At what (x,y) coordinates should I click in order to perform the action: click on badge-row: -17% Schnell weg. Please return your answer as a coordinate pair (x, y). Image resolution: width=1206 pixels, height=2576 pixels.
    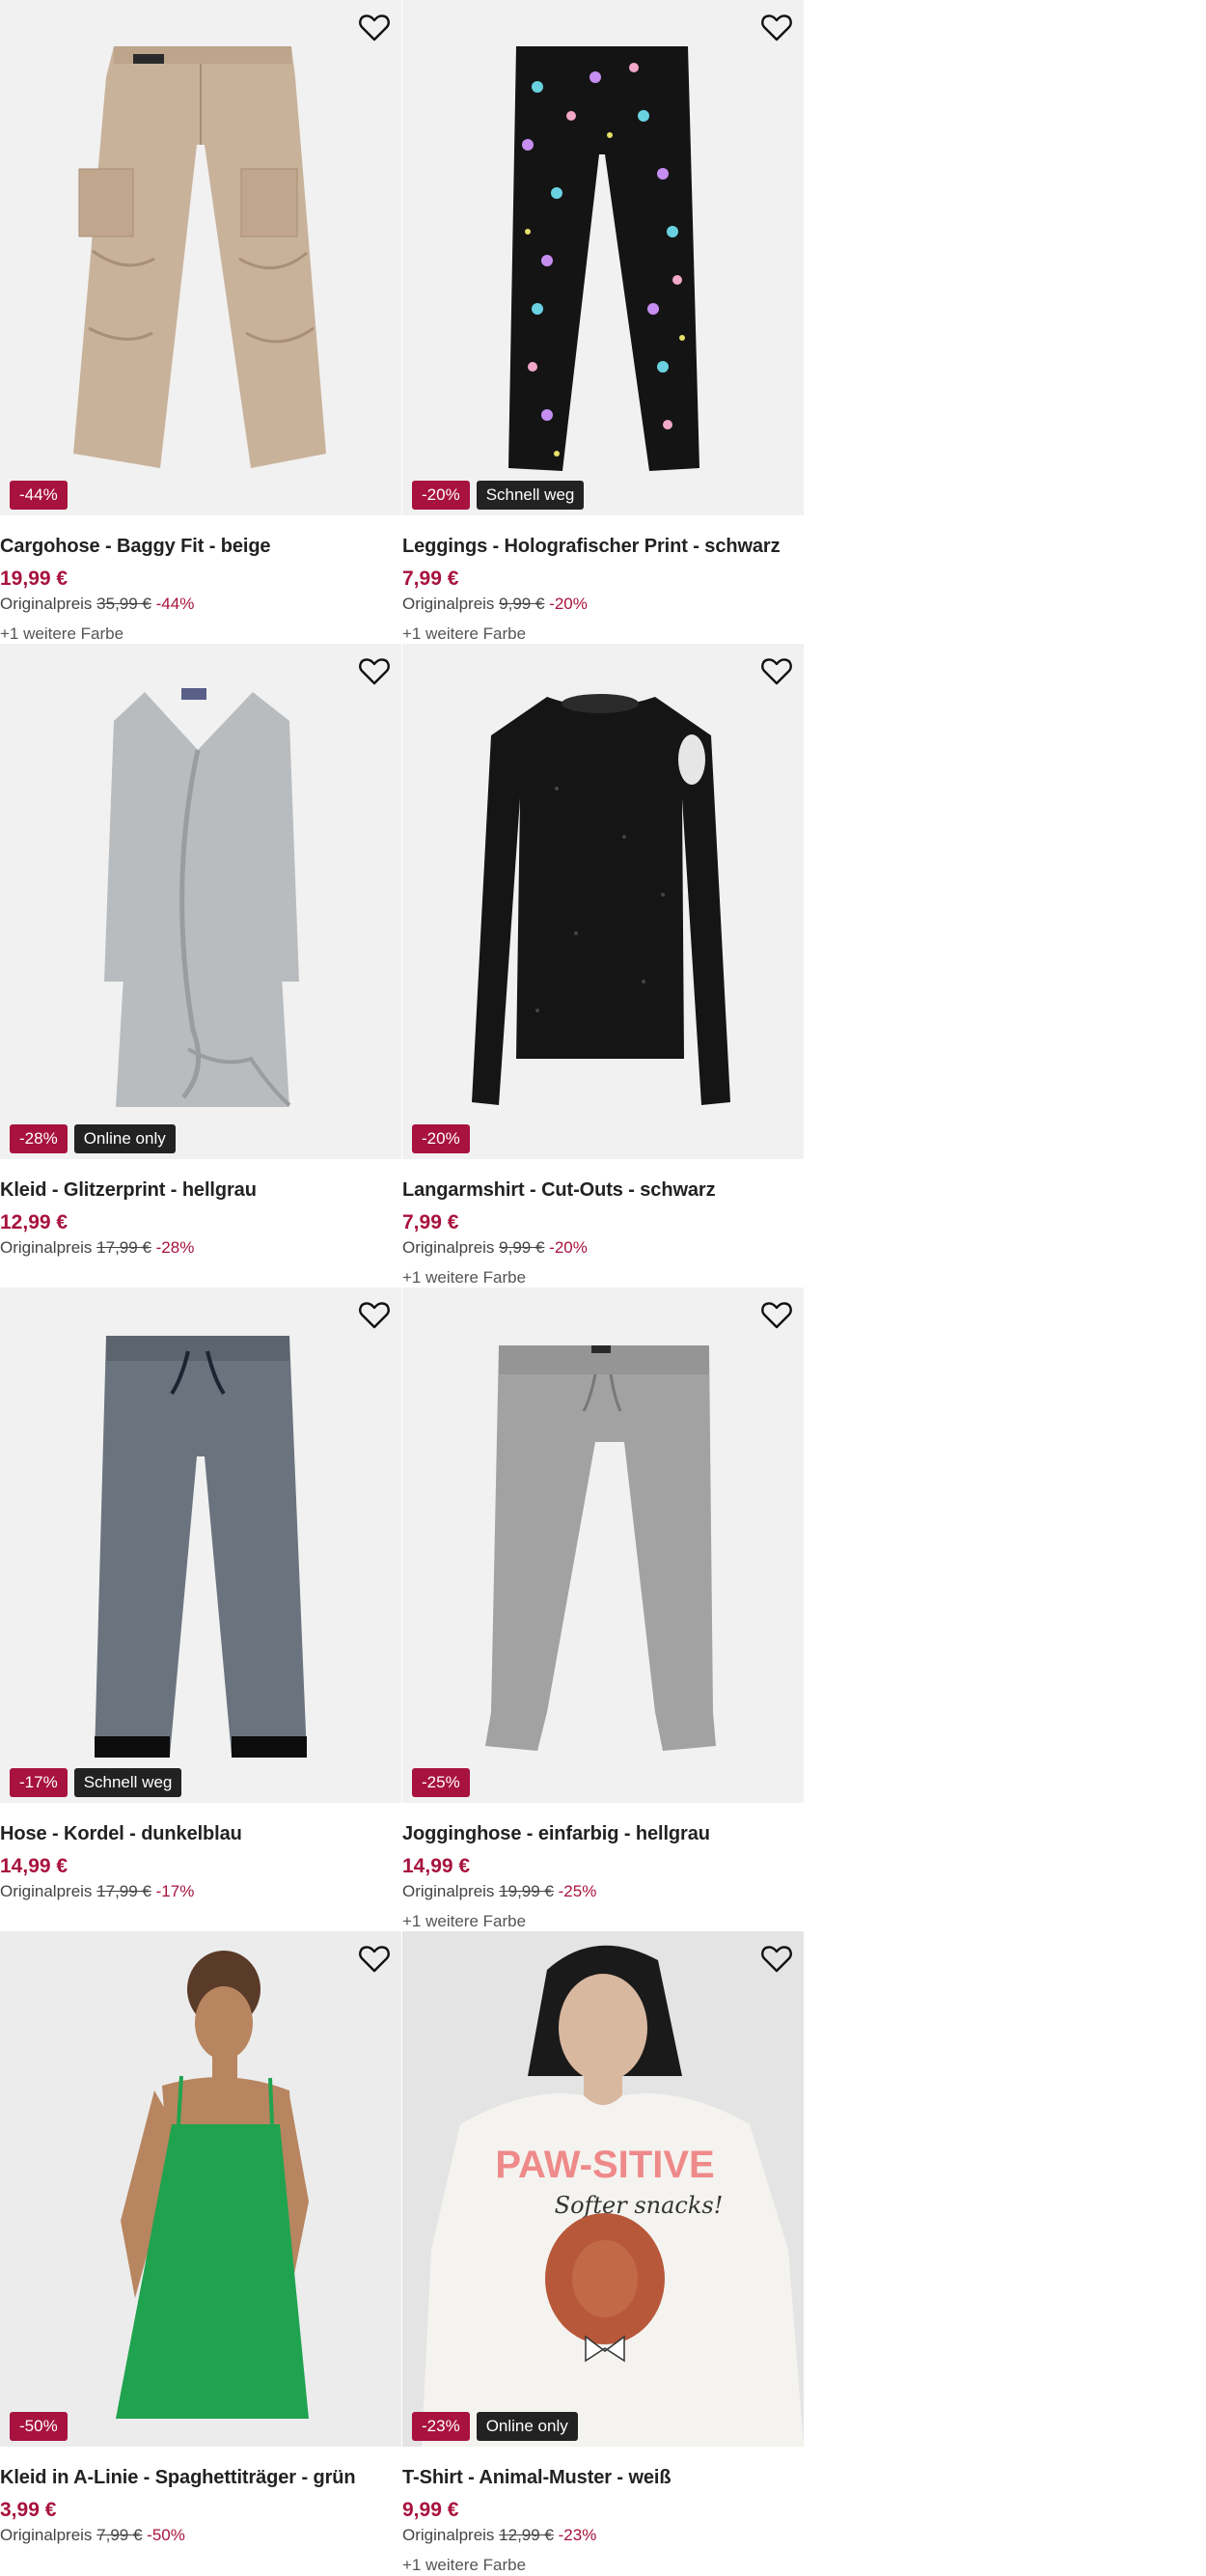
    Looking at the image, I should click on (96, 1782).